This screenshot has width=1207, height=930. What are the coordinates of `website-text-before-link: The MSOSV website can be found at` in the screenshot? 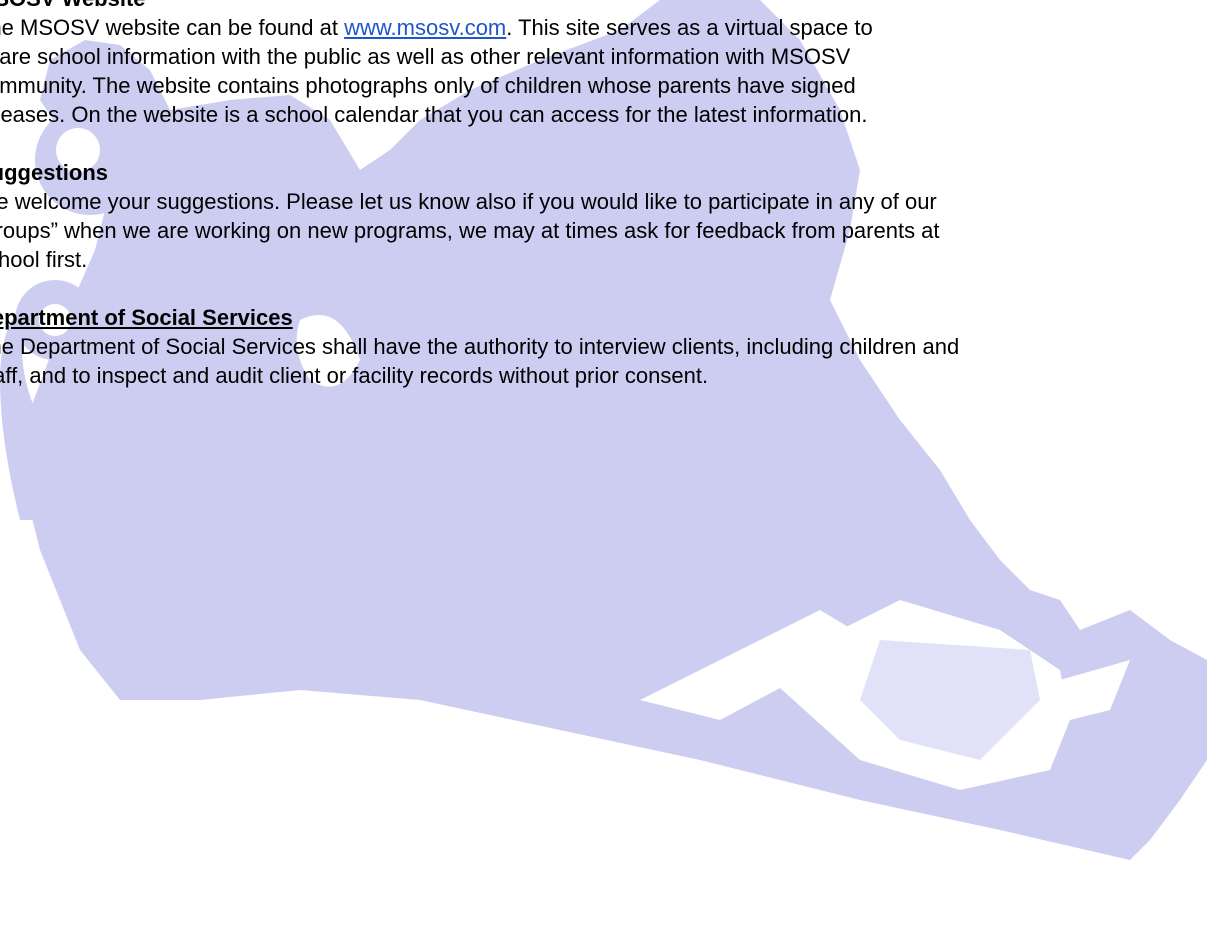 It's located at (172, 27).